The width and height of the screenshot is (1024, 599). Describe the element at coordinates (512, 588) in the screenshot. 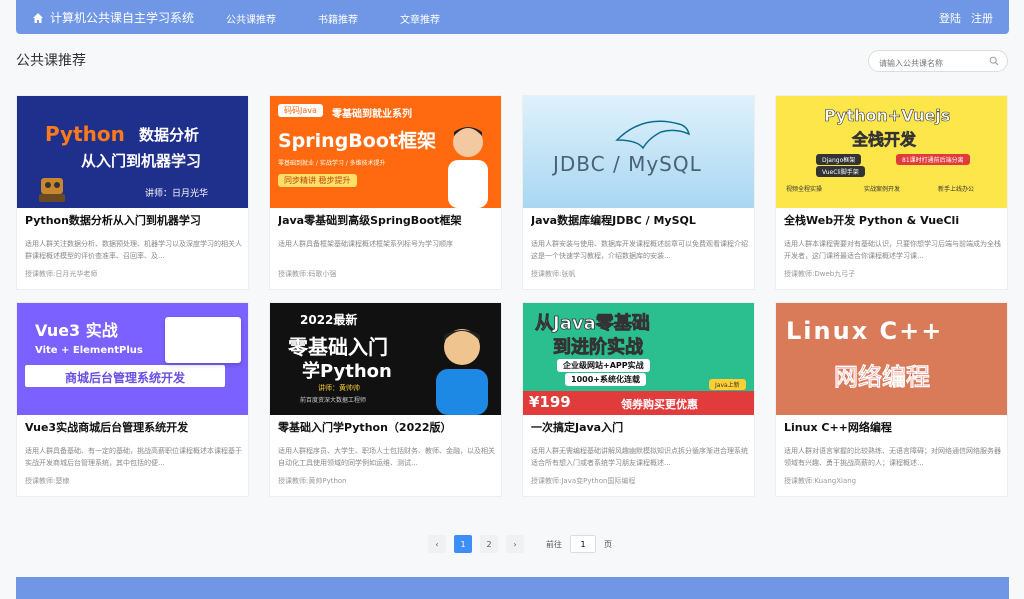

I see `footer-bar` at that location.